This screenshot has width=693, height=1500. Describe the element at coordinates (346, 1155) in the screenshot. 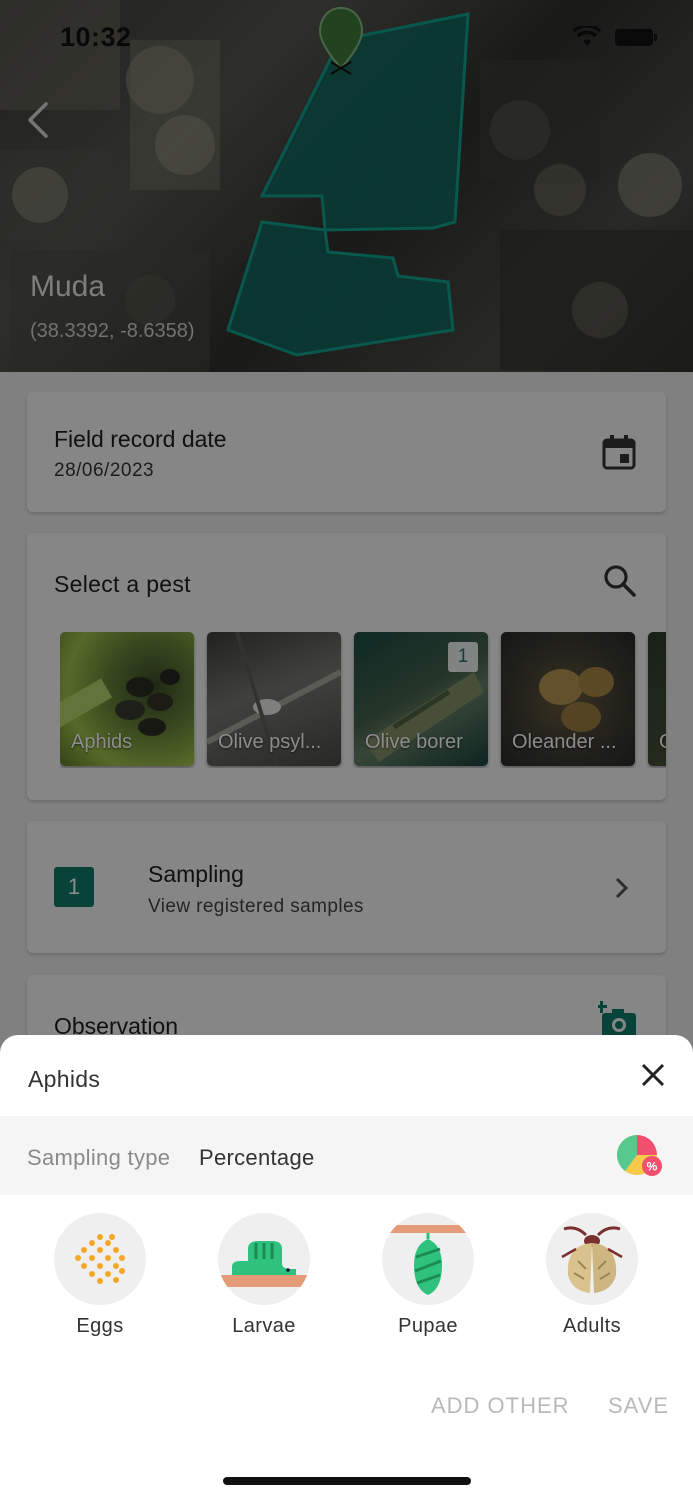

I see `sampling-type-row: Sampling type Percentage %` at that location.